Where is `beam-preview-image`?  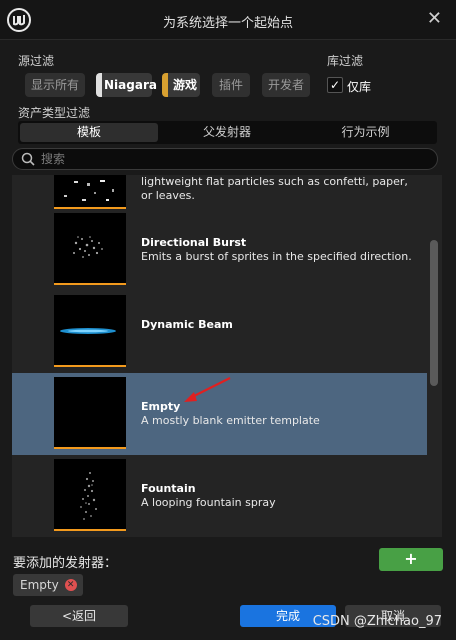 beam-preview-image is located at coordinates (88, 331).